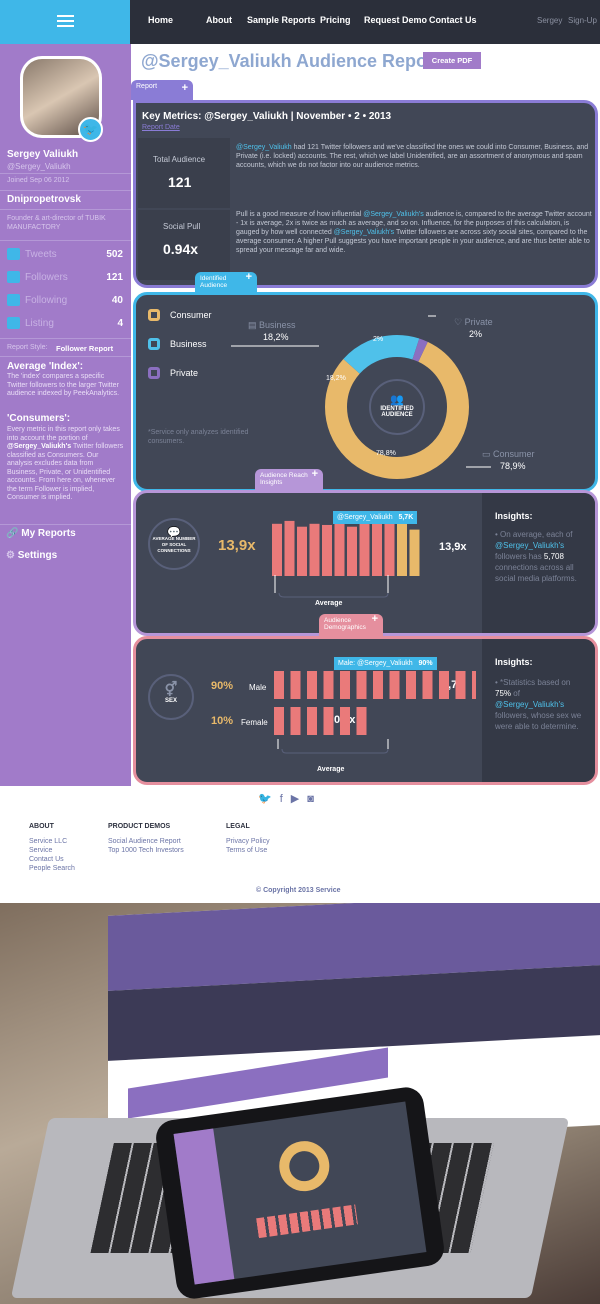  What do you see at coordinates (146, 850) in the screenshot?
I see `footer-link: Top 1000 Tech Investors` at bounding box center [146, 850].